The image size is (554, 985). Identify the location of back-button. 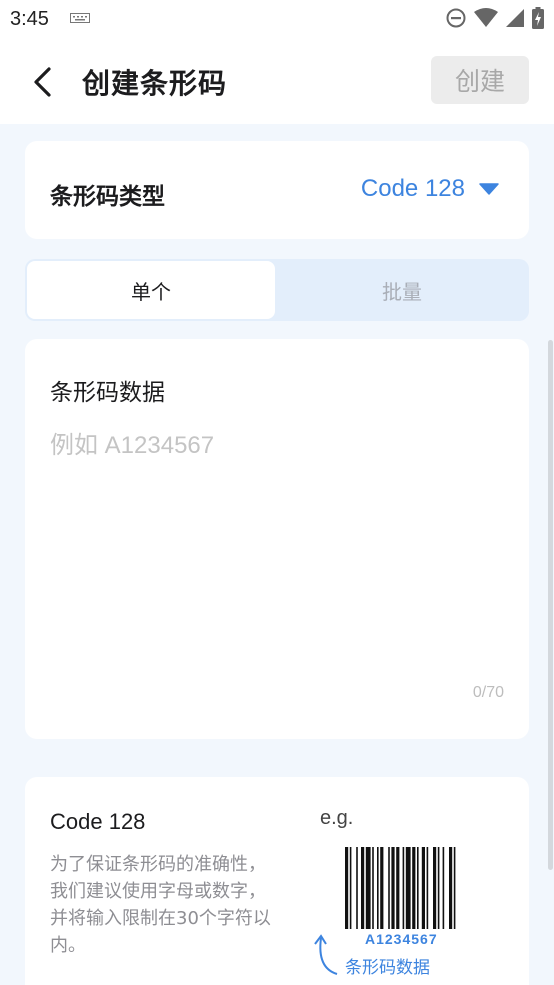
(43, 82).